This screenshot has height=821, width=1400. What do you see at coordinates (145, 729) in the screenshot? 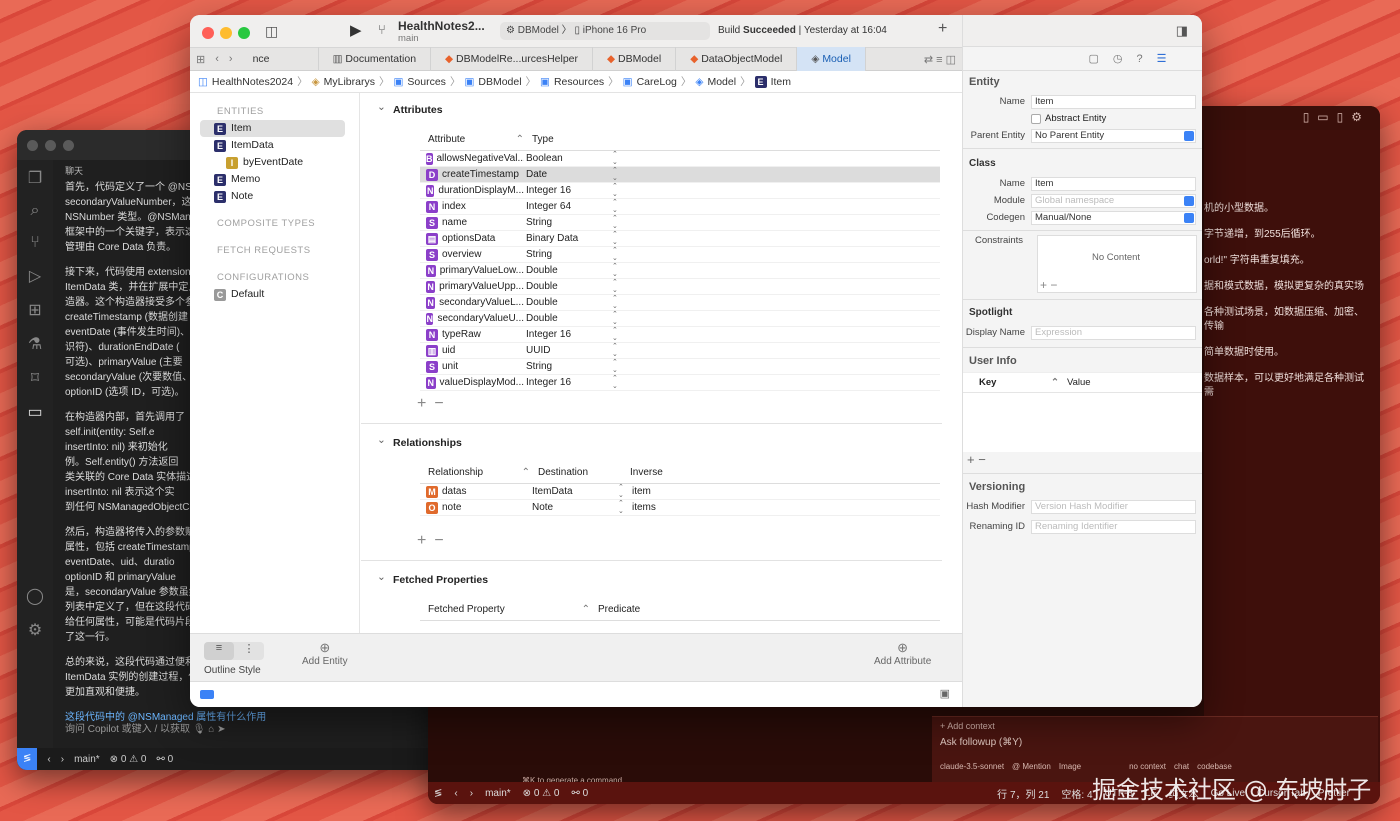
I see `chat-input: 询问 Copilot 或键入 / 以获取 🎙 ⌂ ➤` at bounding box center [145, 729].